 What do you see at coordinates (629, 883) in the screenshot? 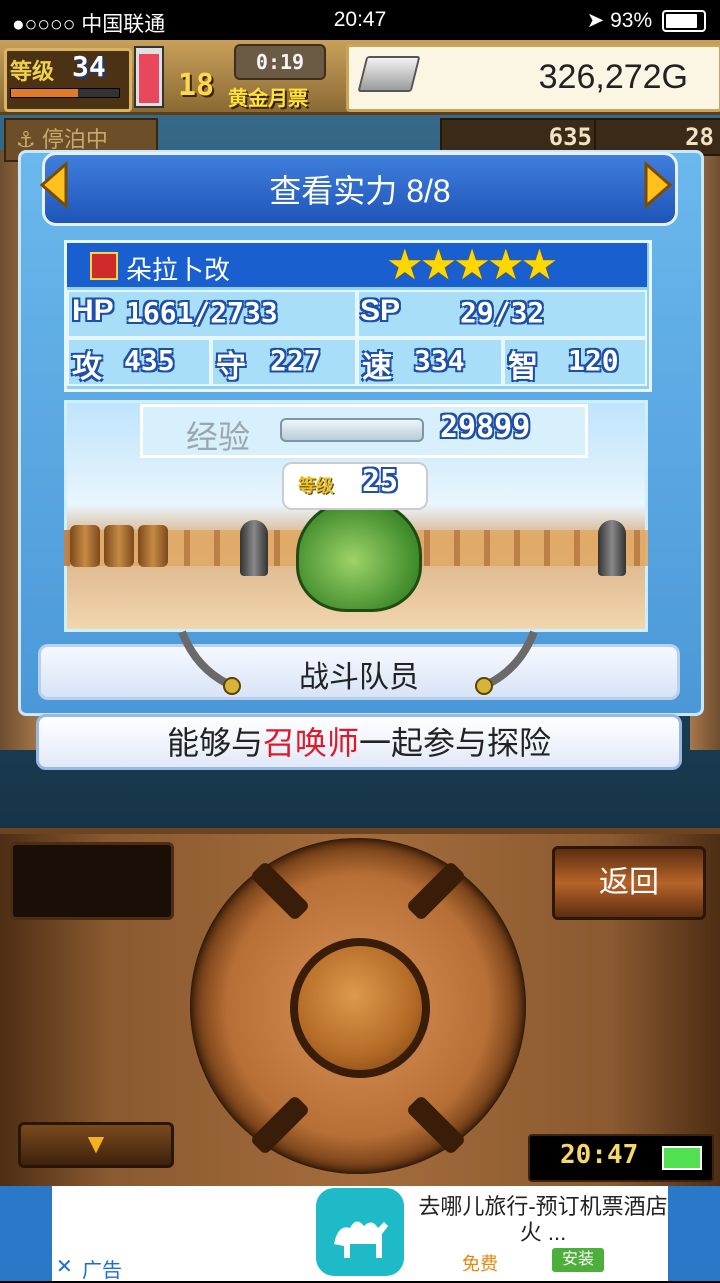
I see `back-button: 返回` at bounding box center [629, 883].